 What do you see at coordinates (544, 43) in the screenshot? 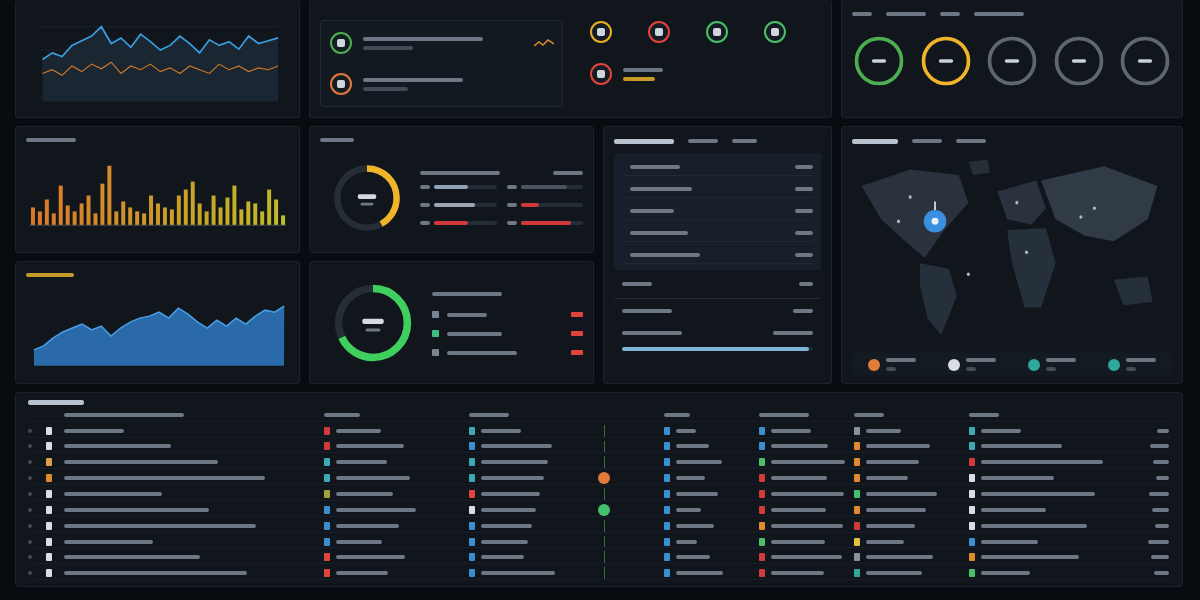
I see `sparkline-icon` at bounding box center [544, 43].